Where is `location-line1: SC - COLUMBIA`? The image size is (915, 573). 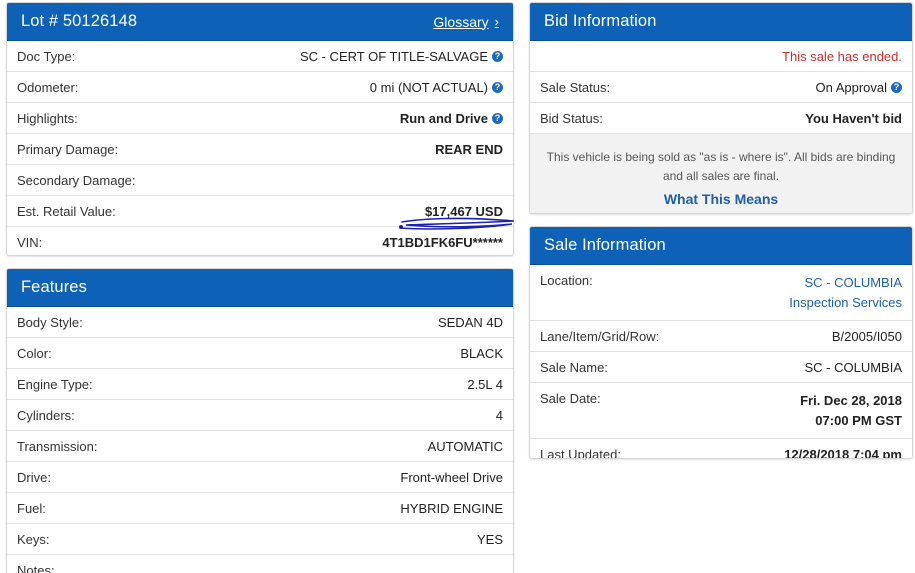 location-line1: SC - COLUMBIA is located at coordinates (853, 282).